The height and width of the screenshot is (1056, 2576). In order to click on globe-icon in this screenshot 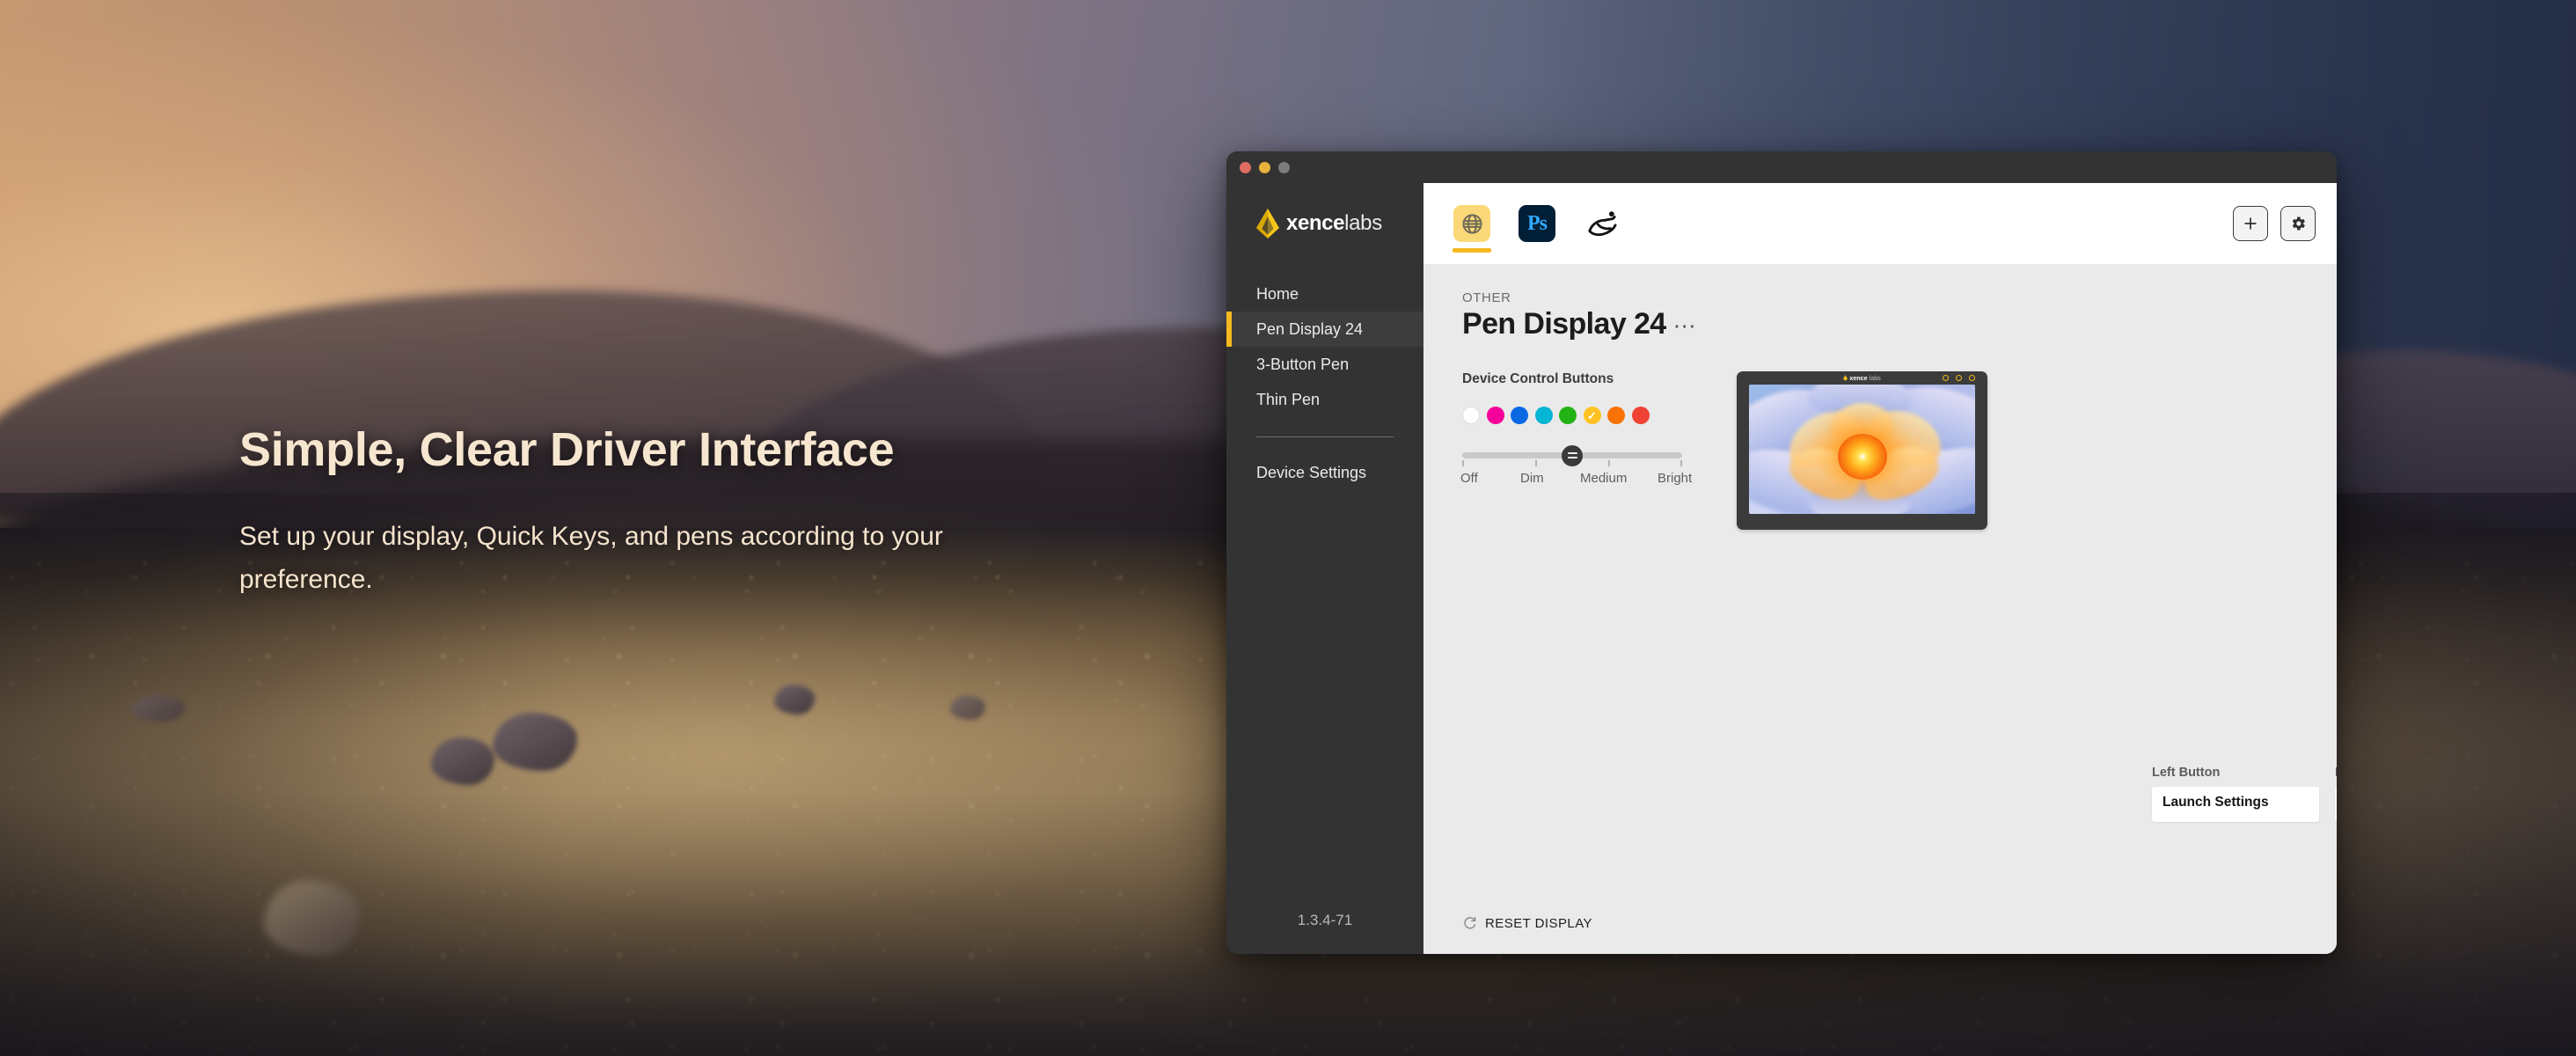, I will do `click(1471, 224)`.